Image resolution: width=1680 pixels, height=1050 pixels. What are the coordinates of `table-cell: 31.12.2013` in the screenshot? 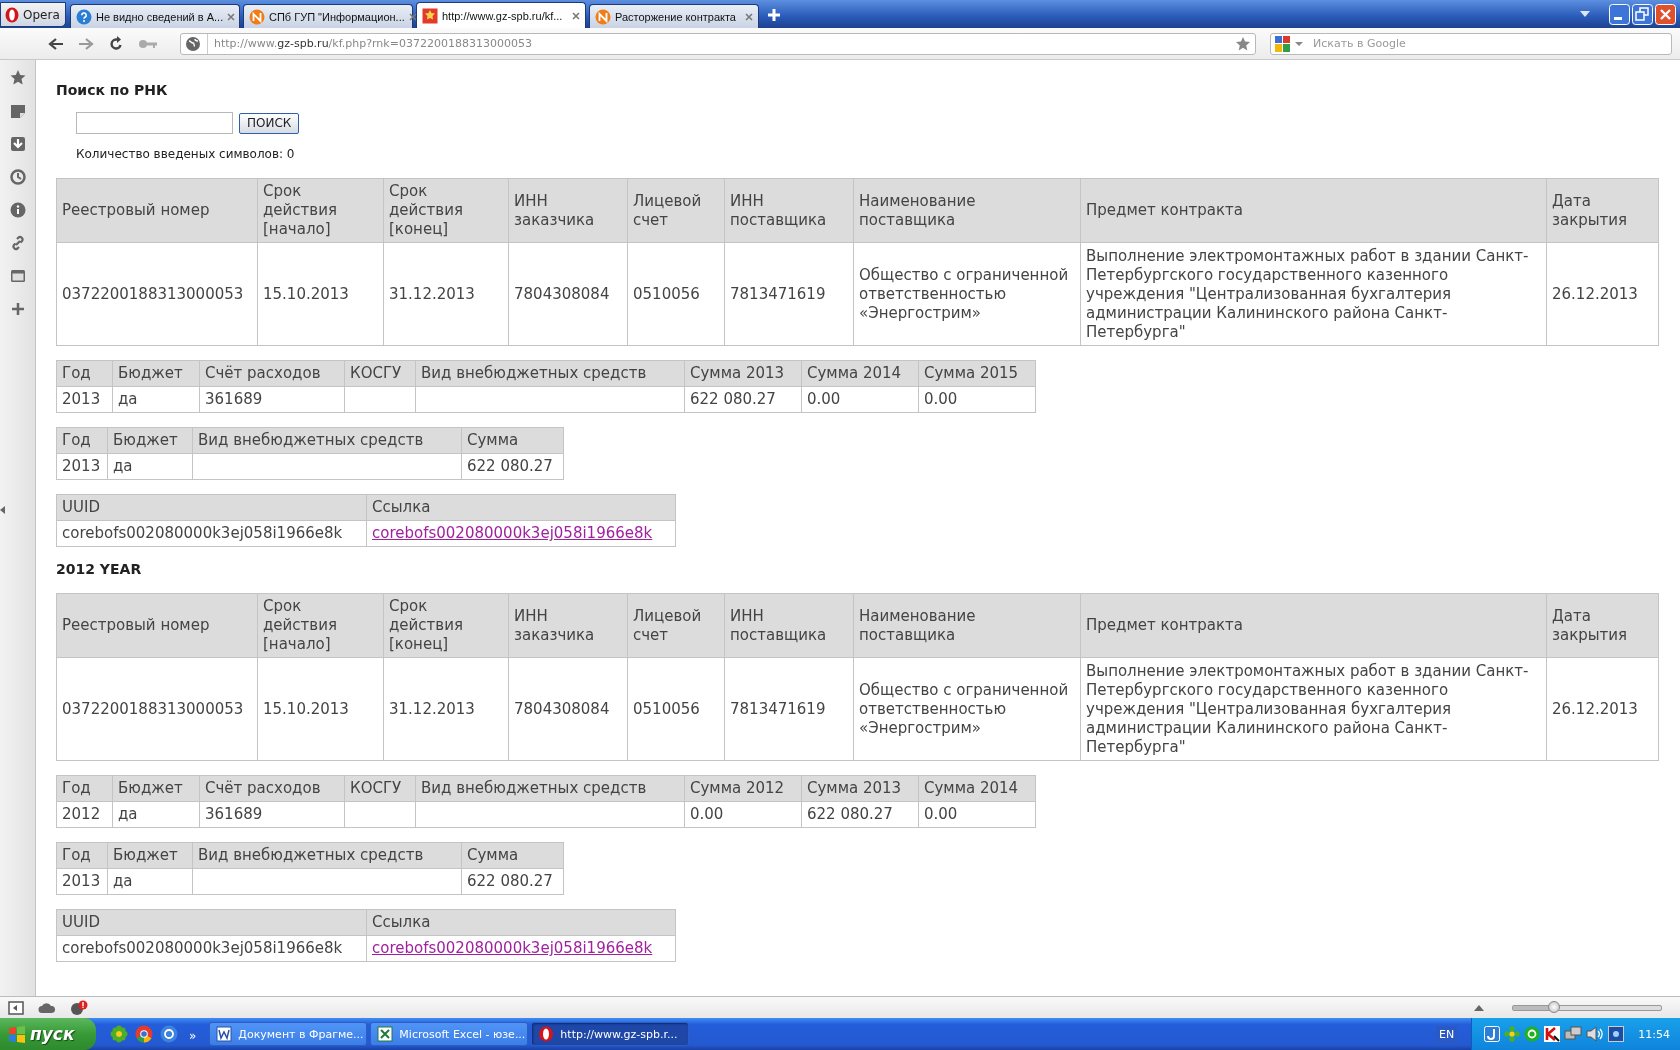 It's located at (446, 709).